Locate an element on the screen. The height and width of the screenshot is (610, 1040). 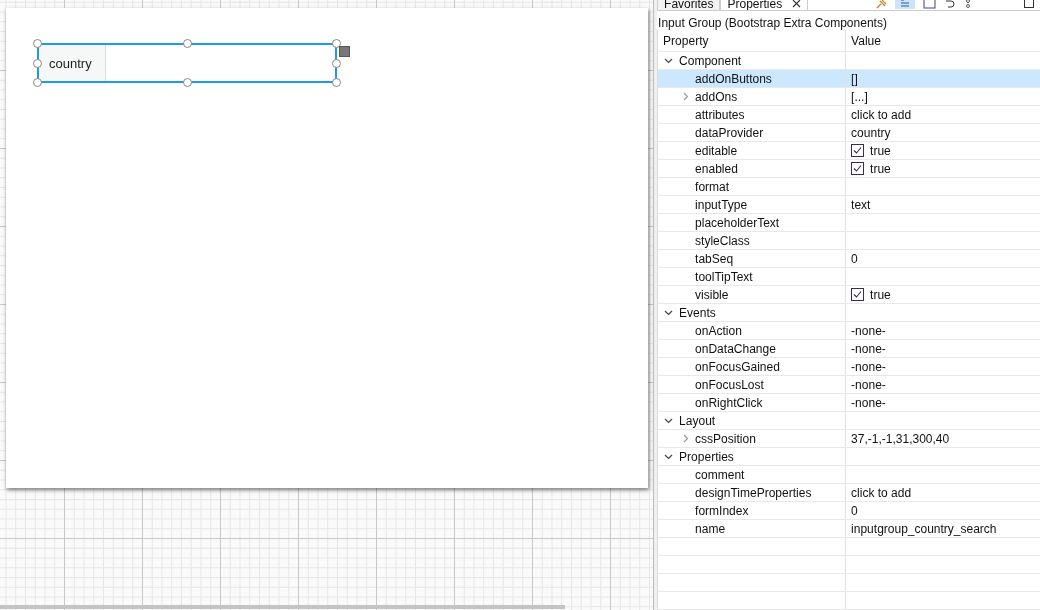
selection-title: Input Group (Bootstrap Extra Components) is located at coordinates (772, 22).